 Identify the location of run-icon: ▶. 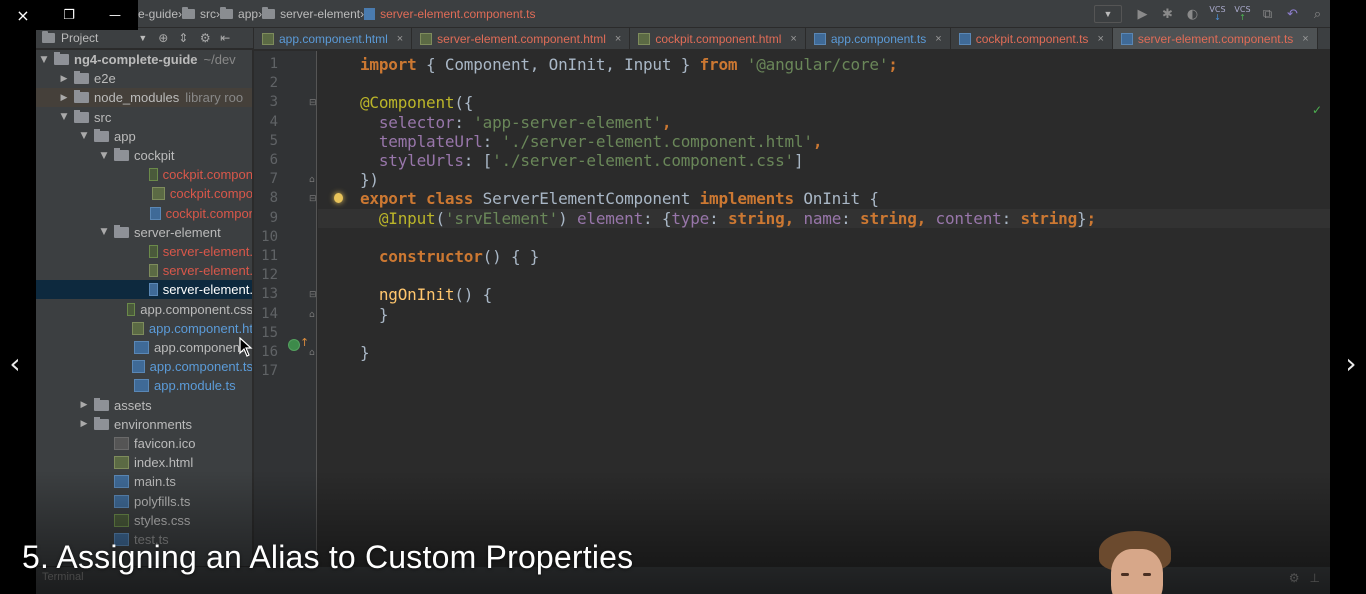
(1142, 14).